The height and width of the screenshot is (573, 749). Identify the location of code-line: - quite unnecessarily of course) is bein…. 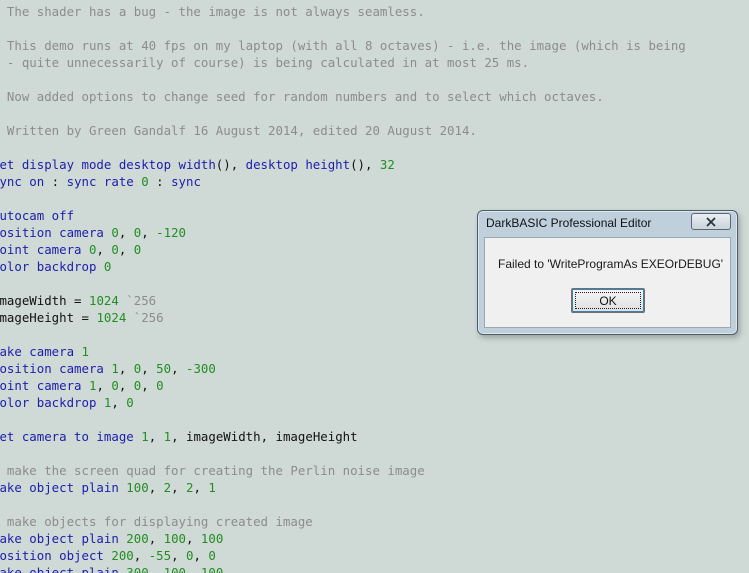
(264, 62).